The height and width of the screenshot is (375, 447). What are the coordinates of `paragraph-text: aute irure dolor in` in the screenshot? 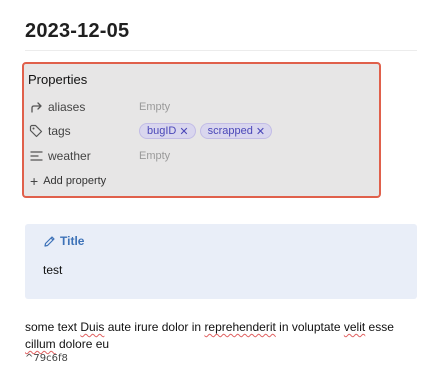 It's located at (154, 327).